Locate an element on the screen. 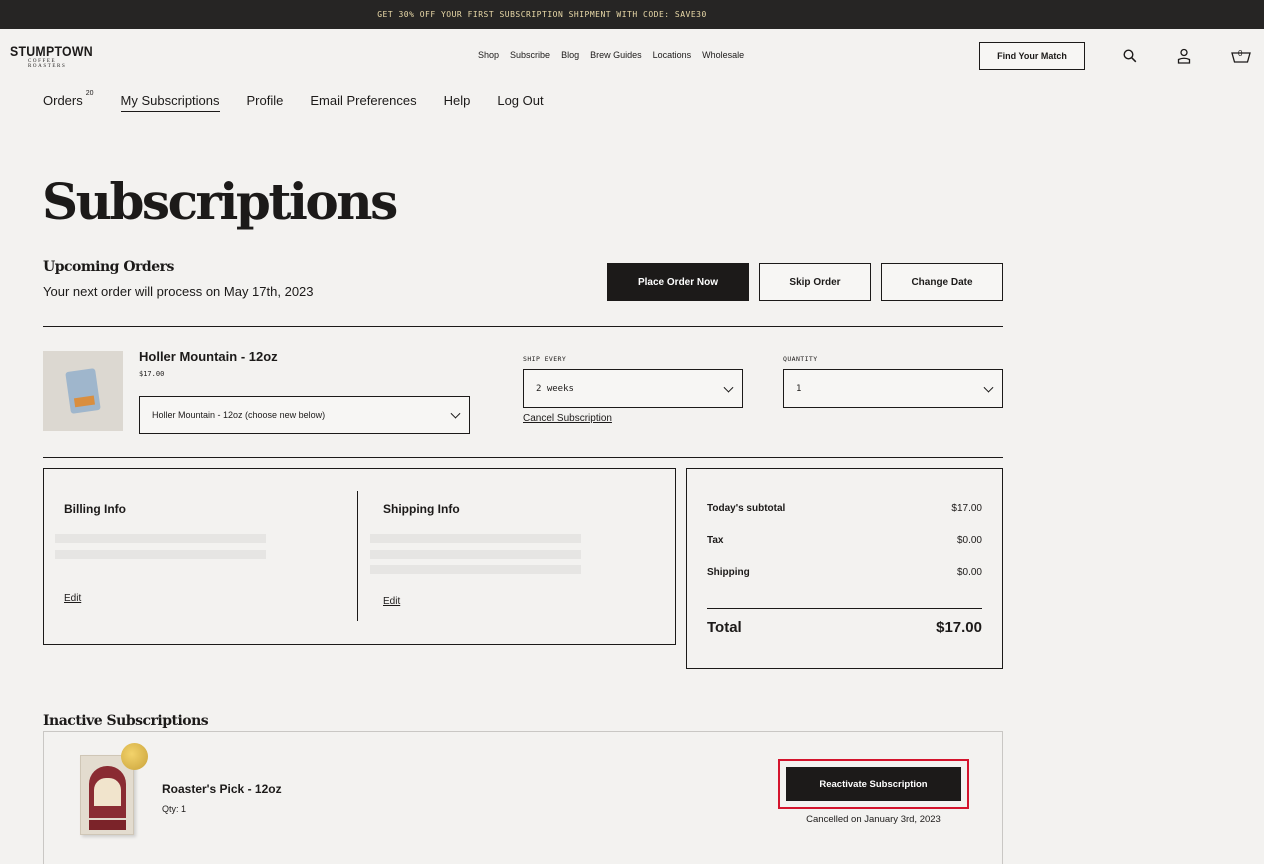 The width and height of the screenshot is (1264, 864). product-name: Holler Mountain - 12oz is located at coordinates (208, 356).